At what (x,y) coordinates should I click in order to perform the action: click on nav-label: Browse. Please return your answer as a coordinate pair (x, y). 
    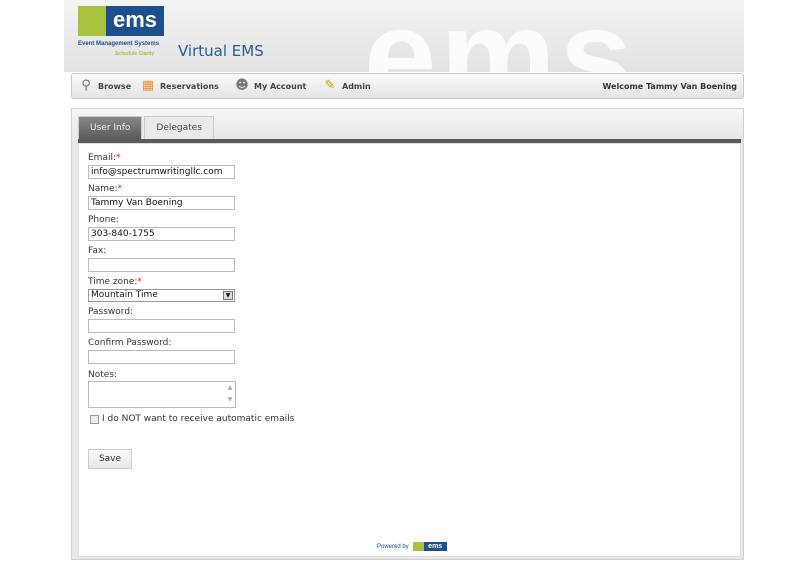
    Looking at the image, I should click on (115, 86).